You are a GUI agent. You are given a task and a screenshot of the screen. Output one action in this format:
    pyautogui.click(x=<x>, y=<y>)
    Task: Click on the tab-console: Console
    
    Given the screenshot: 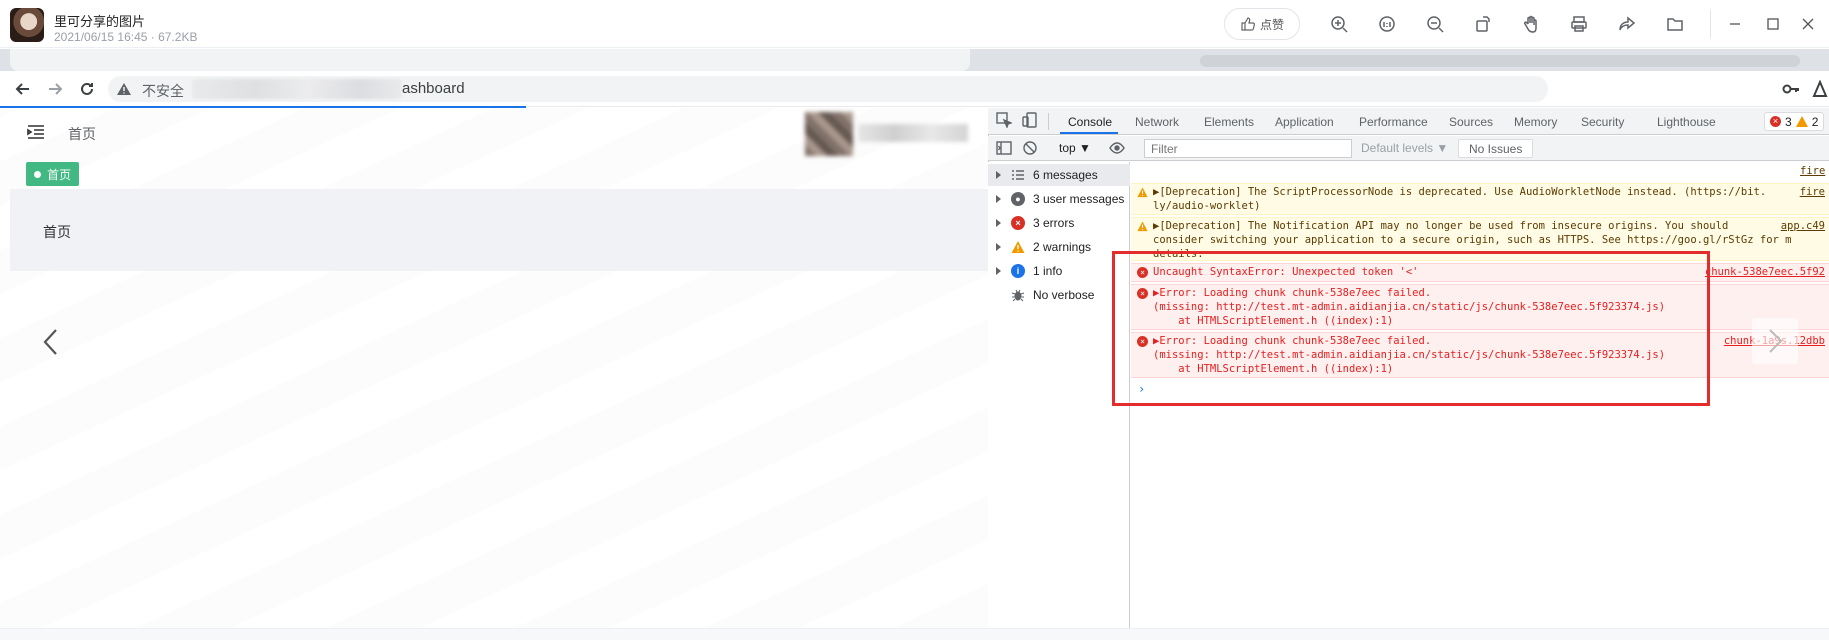 What is the action you would take?
    pyautogui.click(x=1090, y=122)
    